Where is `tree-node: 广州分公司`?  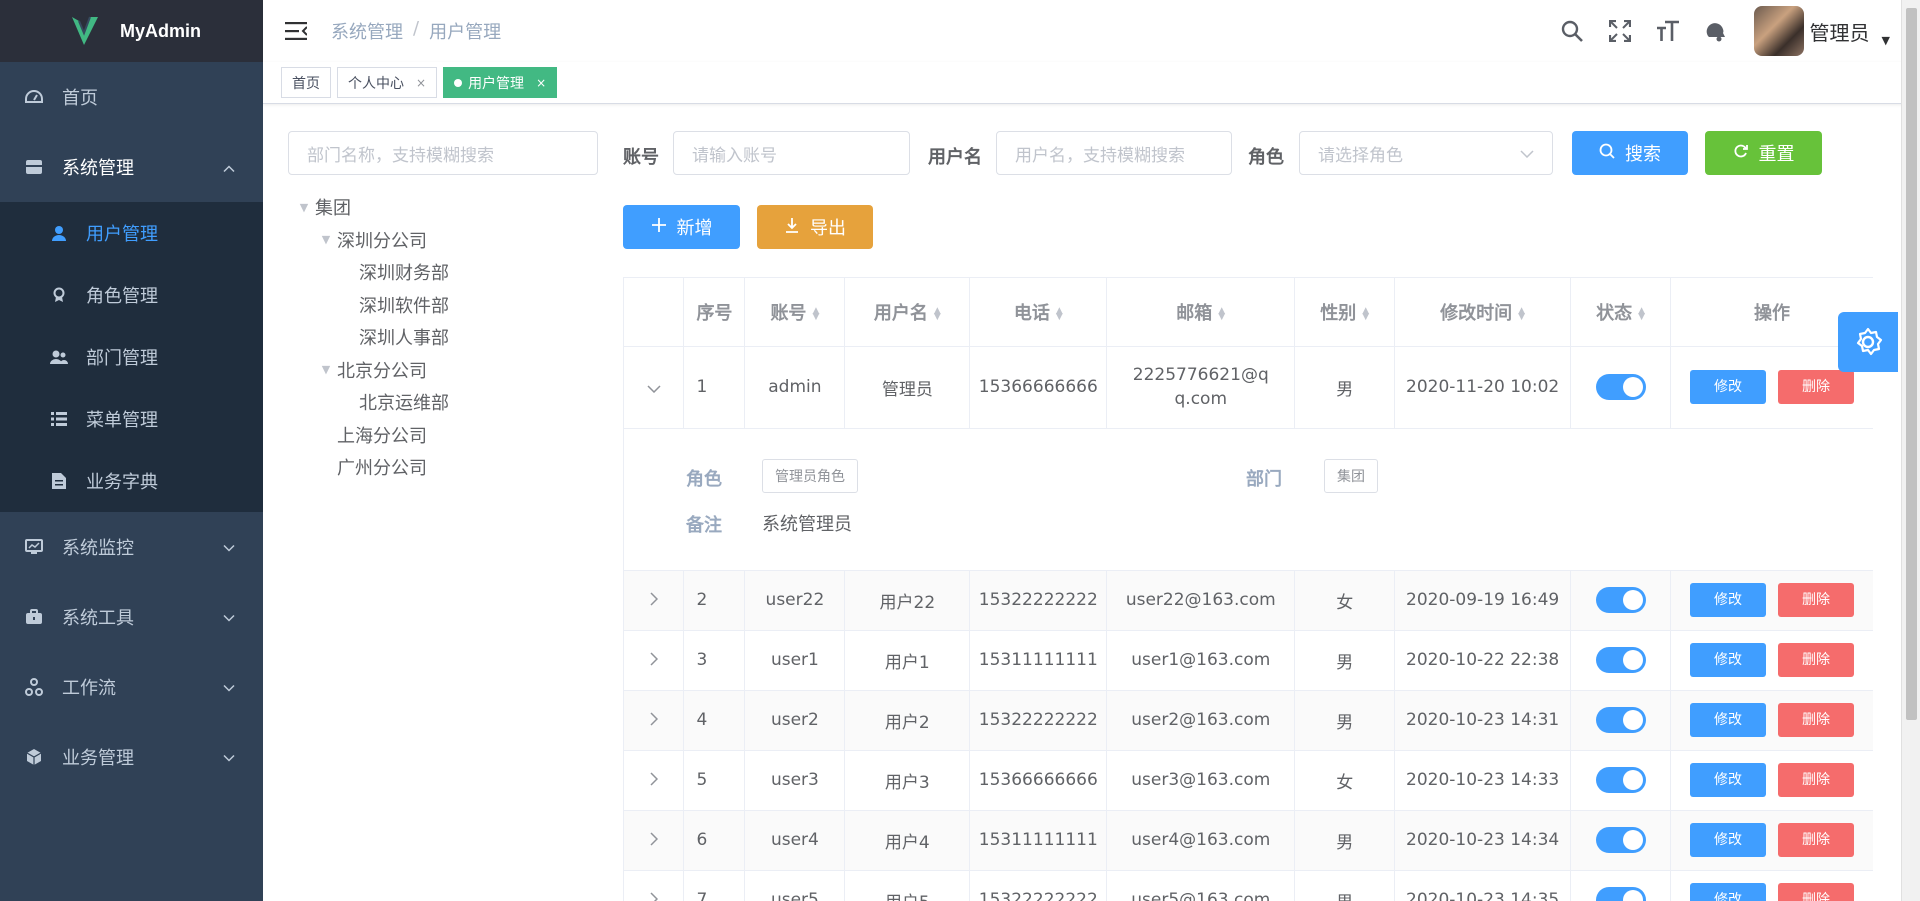
tree-node: 广州分公司 is located at coordinates (443, 467).